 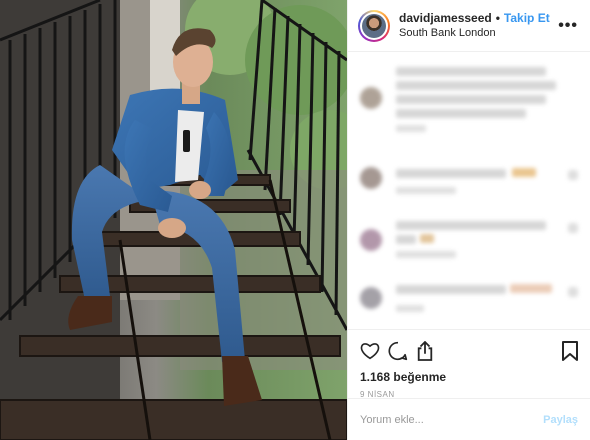 I want to click on comment-input, so click(x=452, y=419).